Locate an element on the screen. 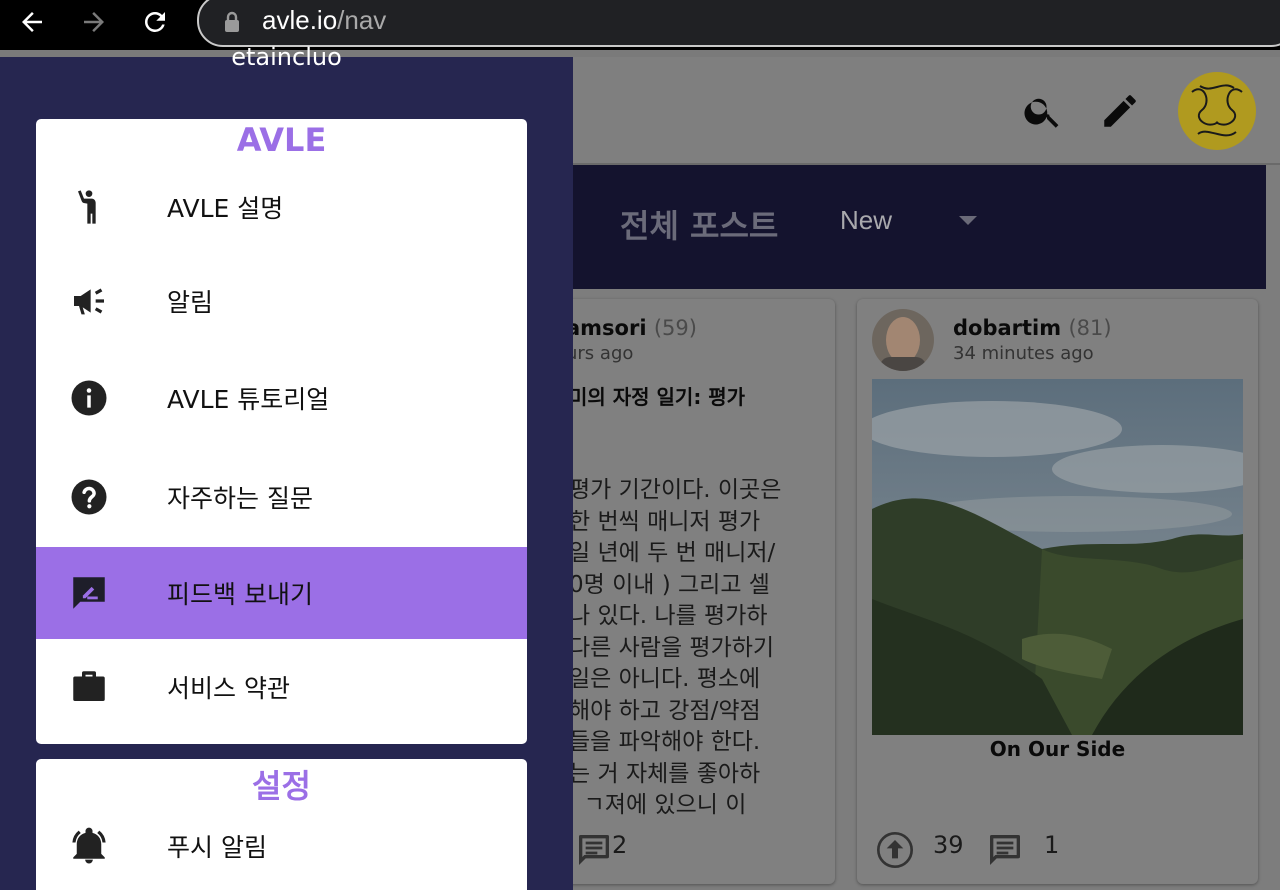 The width and height of the screenshot is (1280, 890). post-image is located at coordinates (1057, 557).